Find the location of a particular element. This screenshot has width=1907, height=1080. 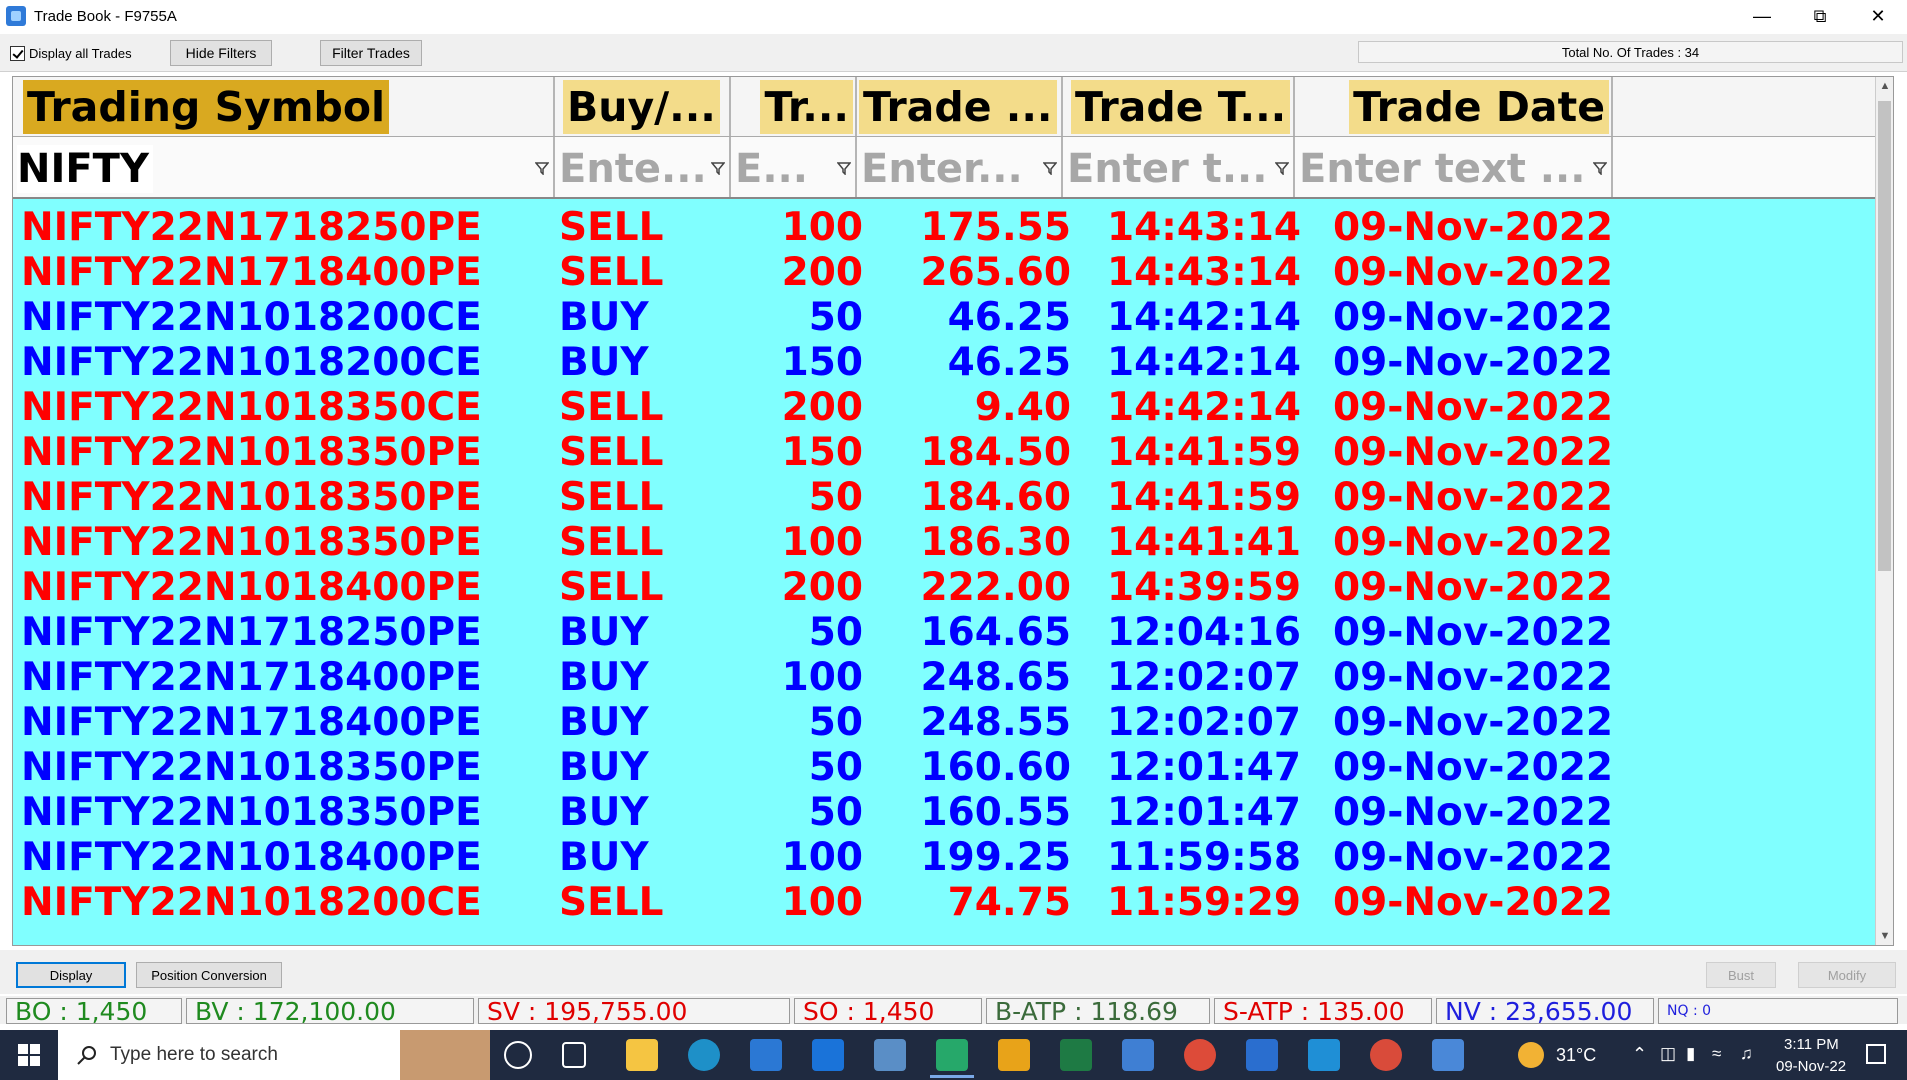

col-header-trading-symbol: Trading Symbol is located at coordinates (284, 106).